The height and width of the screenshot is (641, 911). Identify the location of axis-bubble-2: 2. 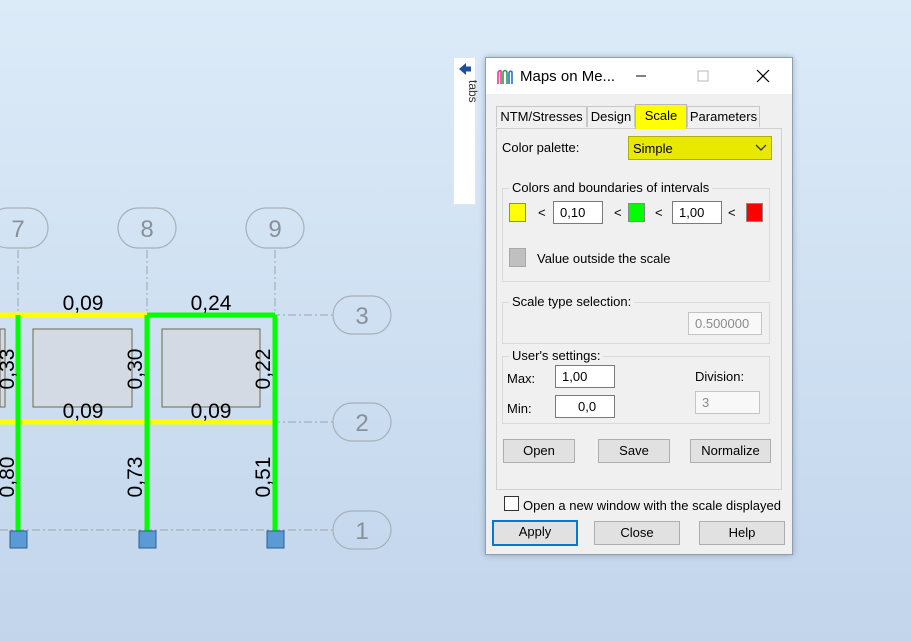
(362, 422).